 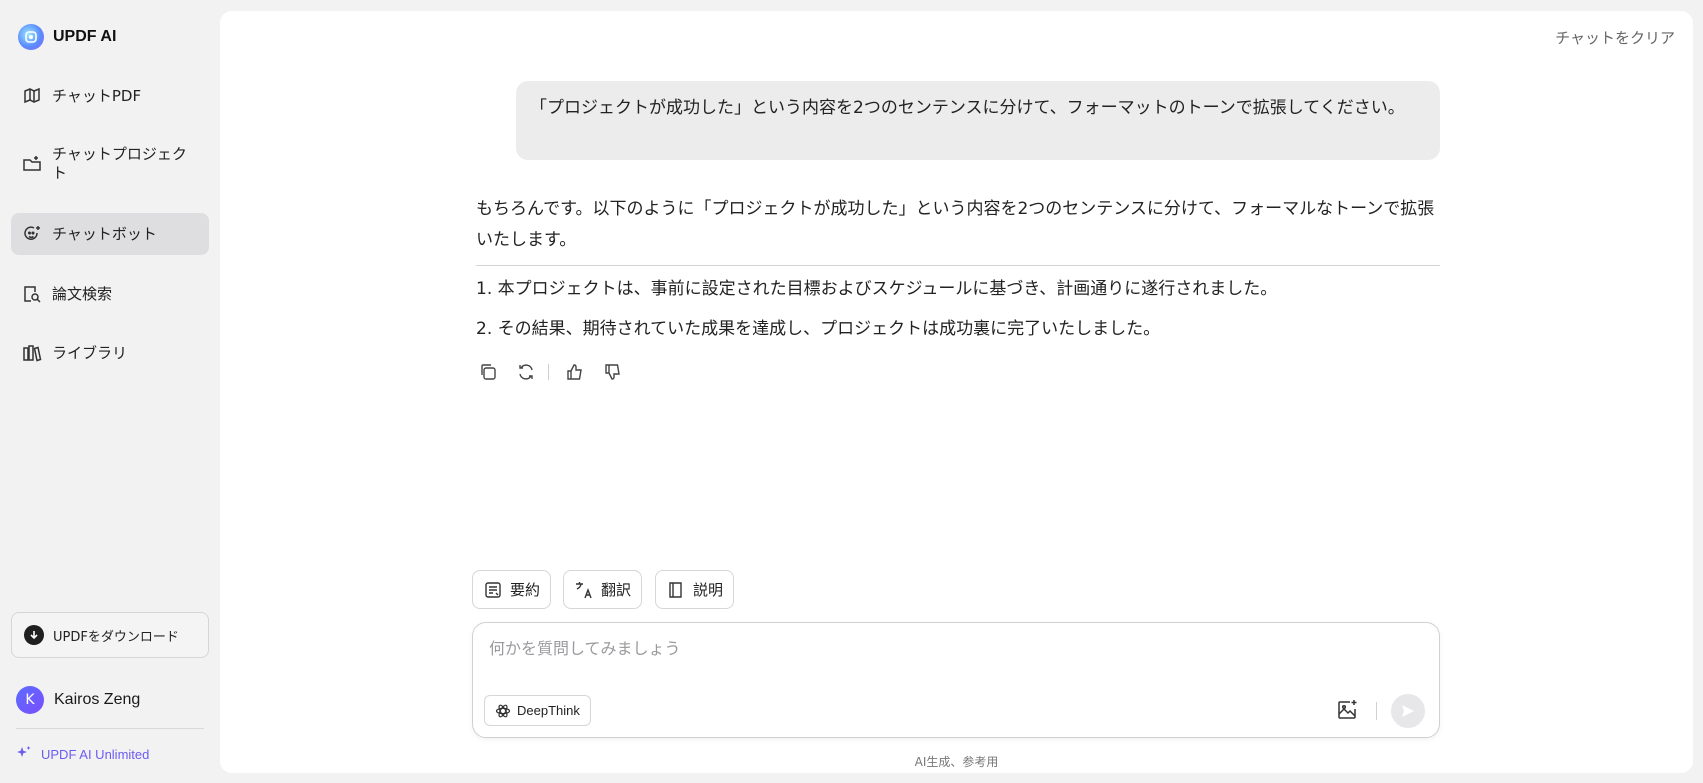 I want to click on thumbs-up-button, so click(x=575, y=372).